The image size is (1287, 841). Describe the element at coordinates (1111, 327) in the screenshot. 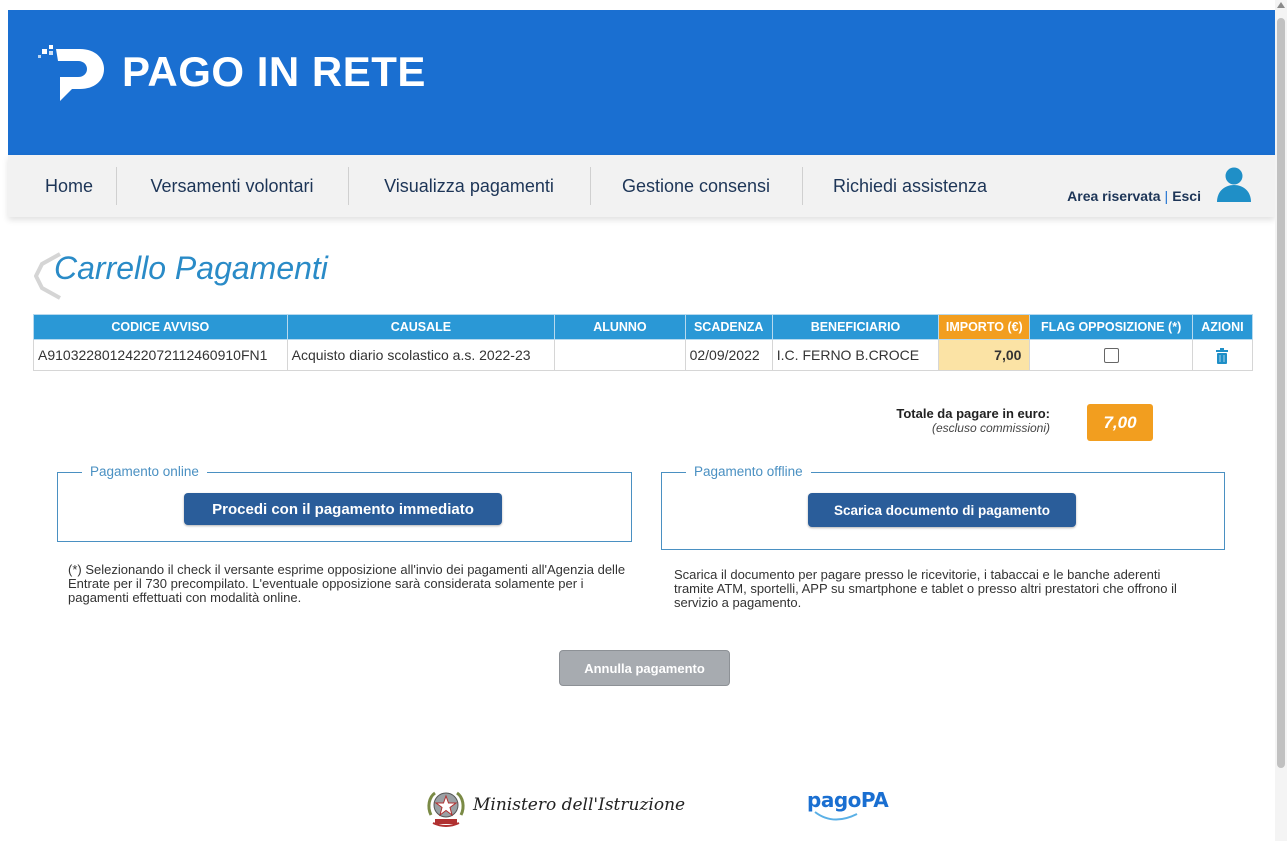

I see `col-flag-opposizione: FLAG OPPOSIZIONE (*)` at that location.